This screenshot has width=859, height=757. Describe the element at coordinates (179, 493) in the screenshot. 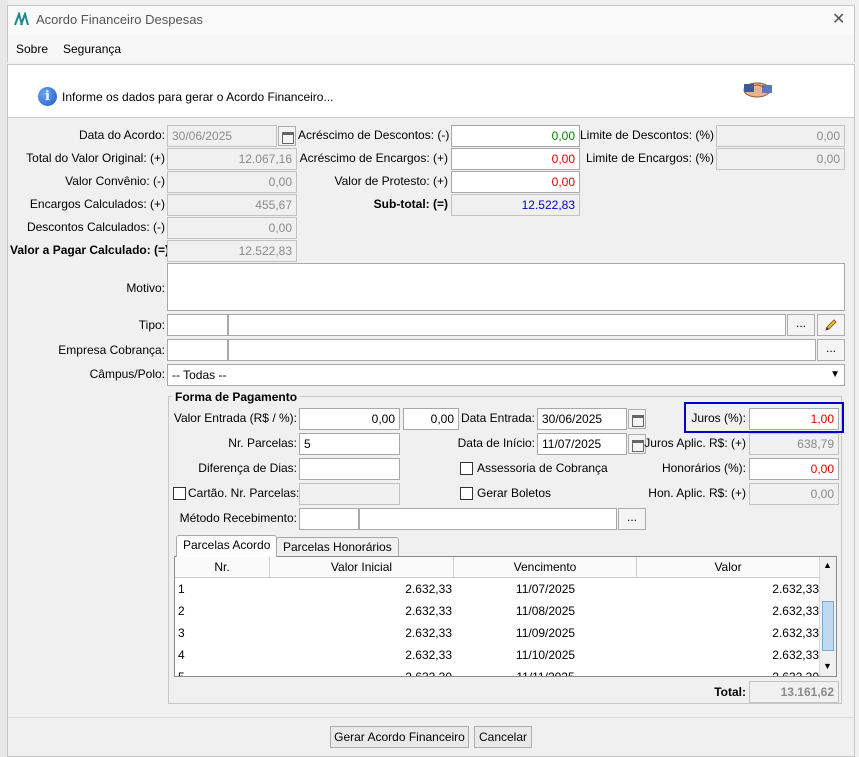

I see `cartao-parcelas-checkbox` at that location.